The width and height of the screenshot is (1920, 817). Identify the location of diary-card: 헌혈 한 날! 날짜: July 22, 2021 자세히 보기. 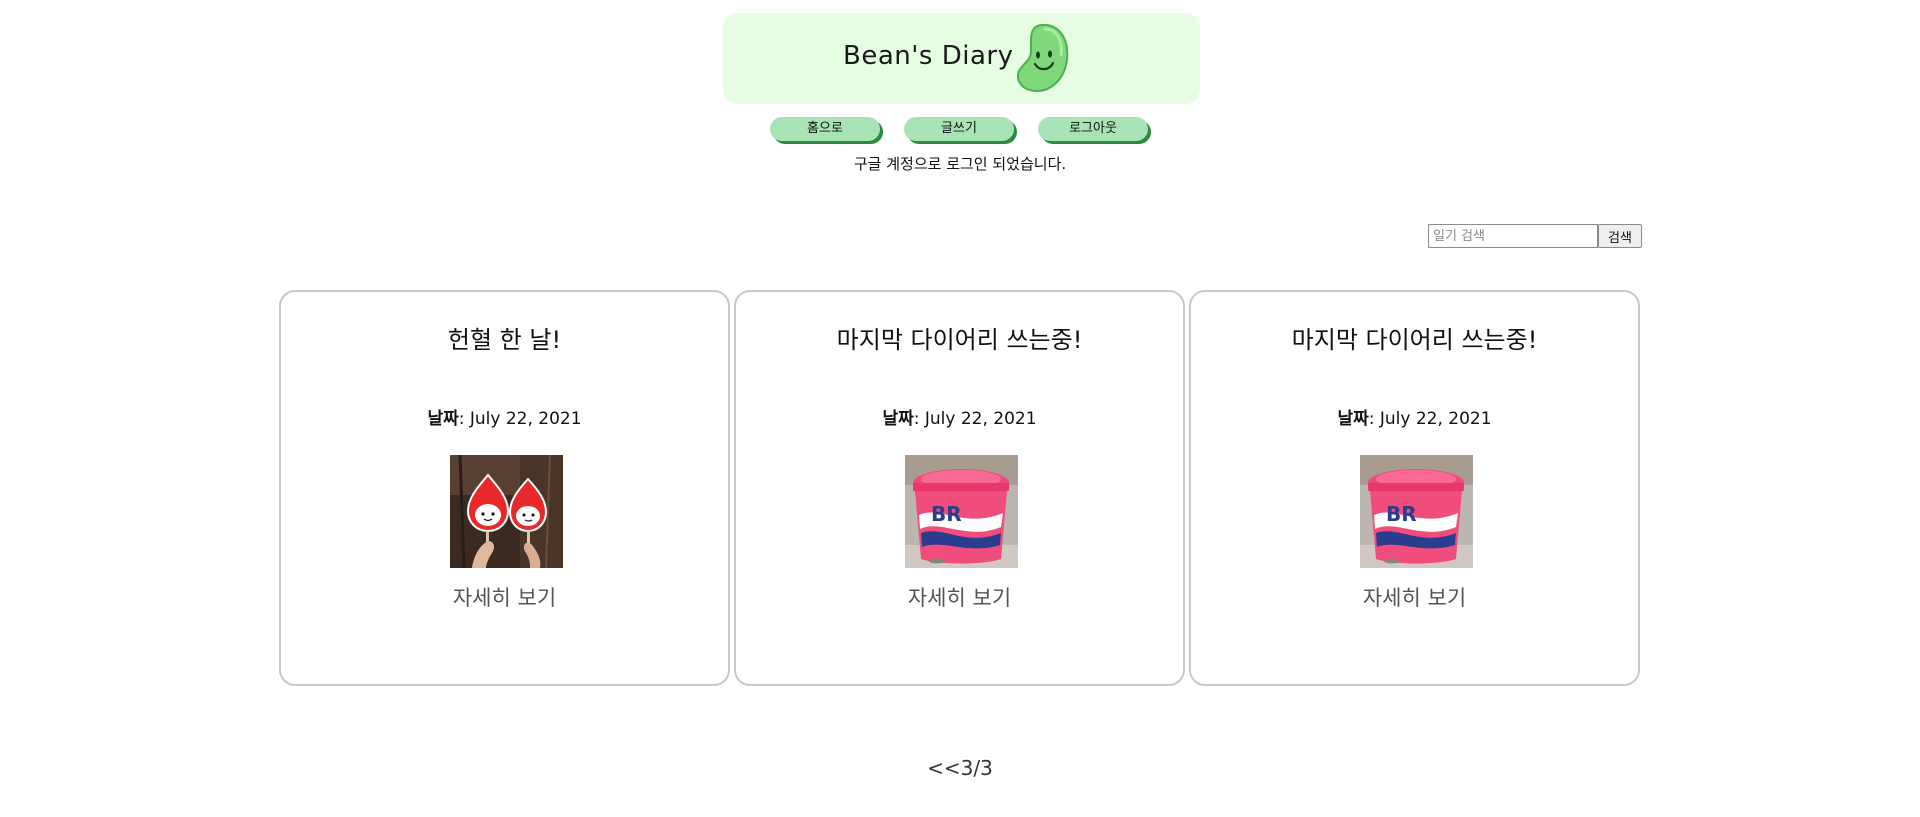
(504, 488).